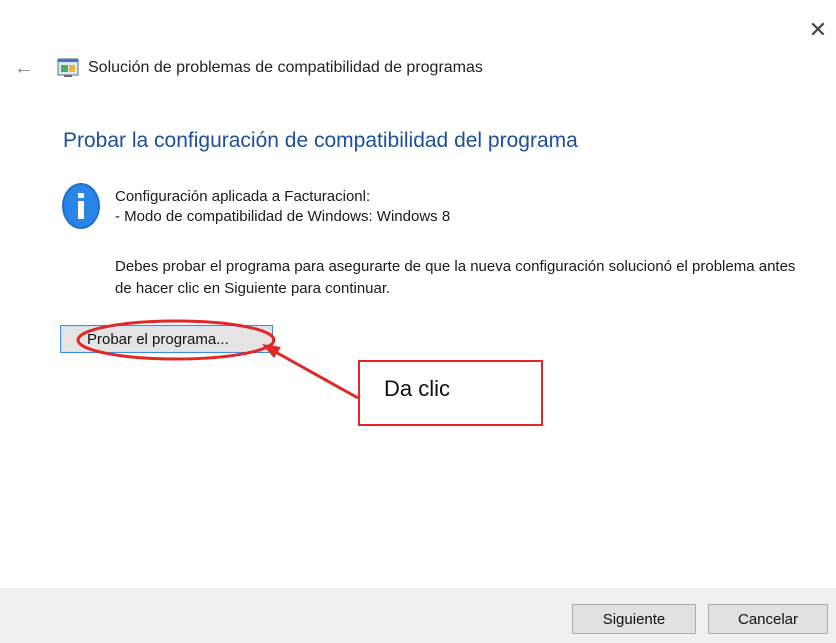 Image resolution: width=836 pixels, height=643 pixels. Describe the element at coordinates (68, 67) in the screenshot. I see `compatibility-troubleshooter-icon` at that location.